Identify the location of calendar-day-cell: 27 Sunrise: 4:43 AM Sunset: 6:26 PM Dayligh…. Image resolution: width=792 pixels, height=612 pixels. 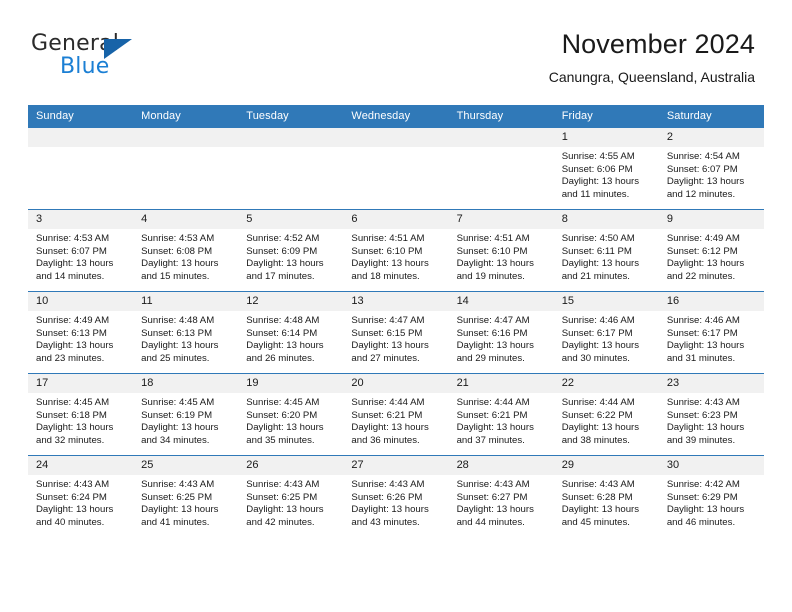
(396, 496).